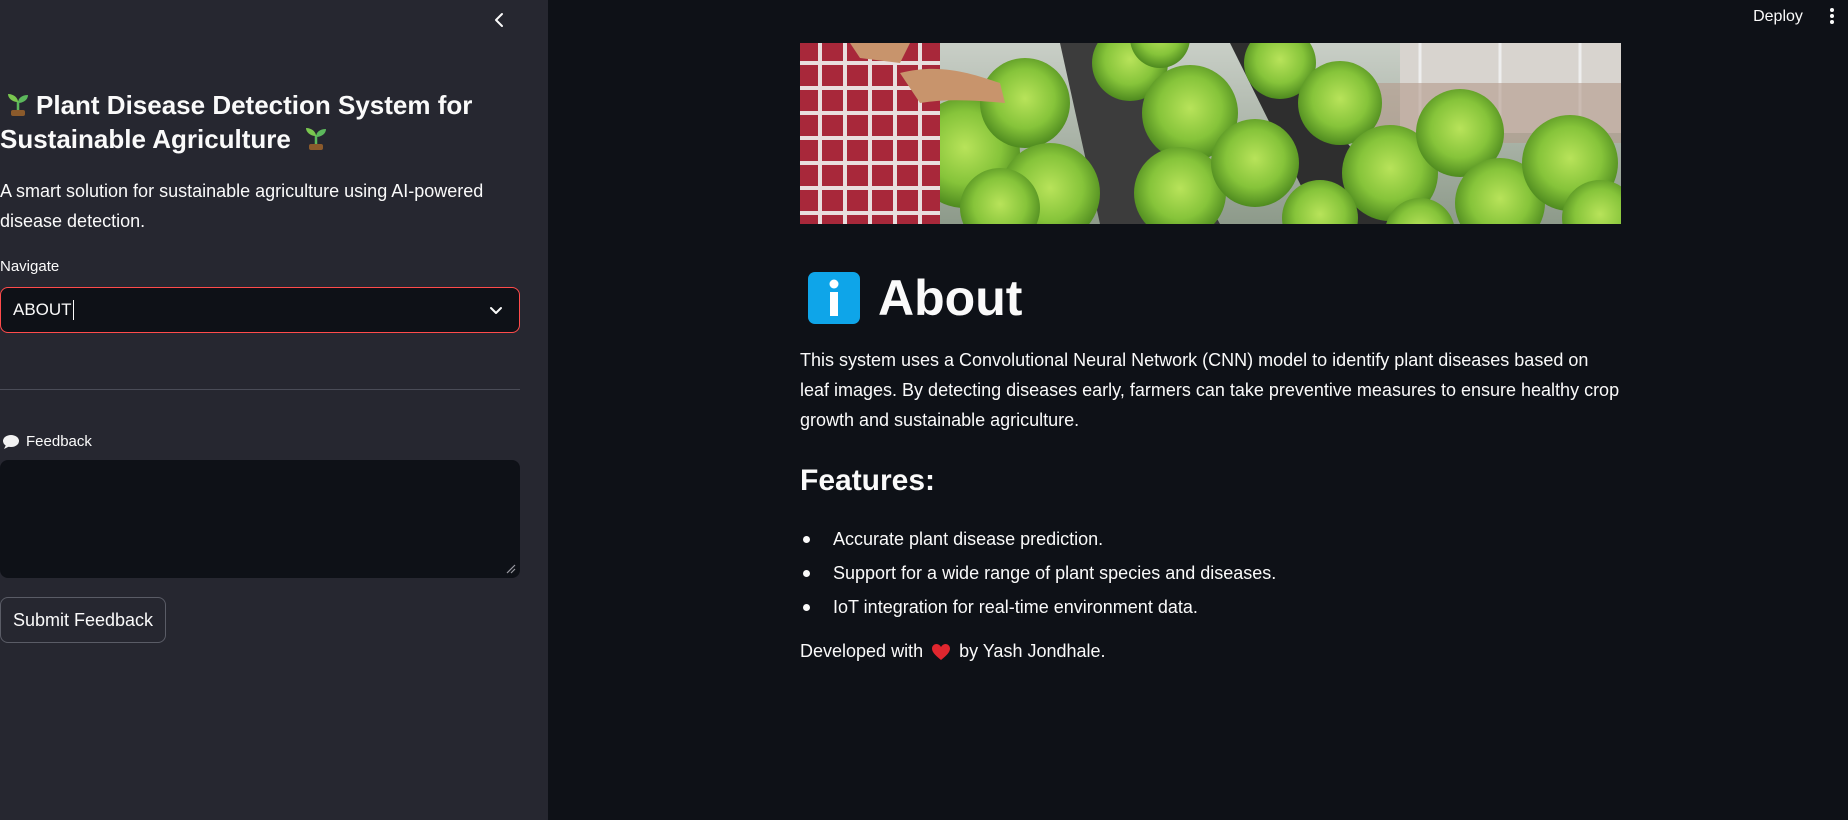 The height and width of the screenshot is (820, 1848). Describe the element at coordinates (42, 309) in the screenshot. I see `navigate-selected-value: ABOUT` at that location.